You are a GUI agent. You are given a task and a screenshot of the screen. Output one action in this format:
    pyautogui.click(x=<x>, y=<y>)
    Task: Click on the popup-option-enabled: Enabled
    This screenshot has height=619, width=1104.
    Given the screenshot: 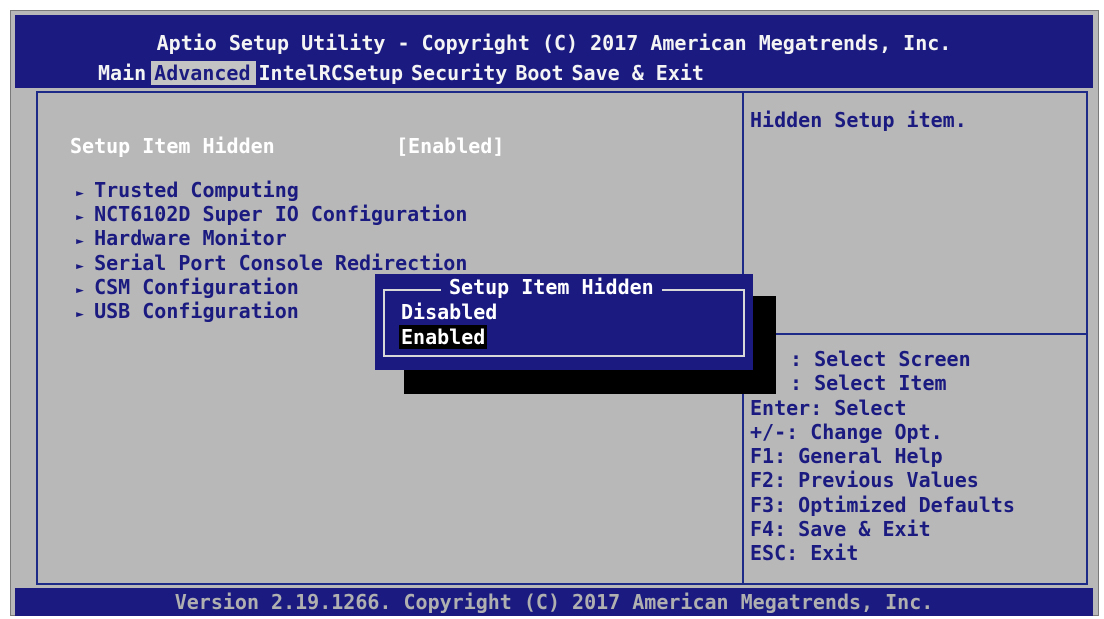 What is the action you would take?
    pyautogui.click(x=443, y=337)
    